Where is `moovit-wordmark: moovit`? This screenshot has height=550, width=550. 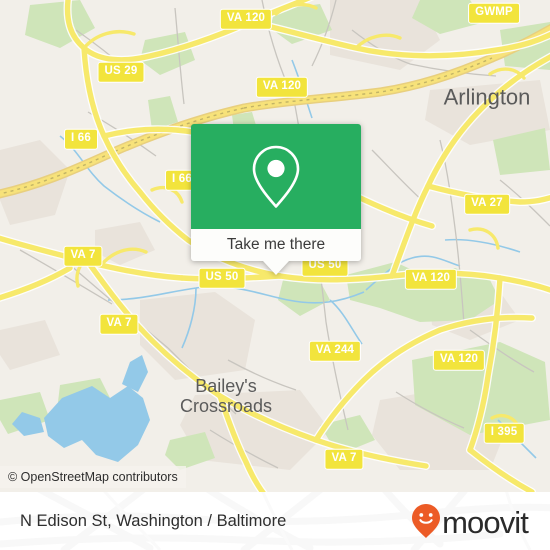
moovit-wordmark: moovit is located at coordinates (485, 522).